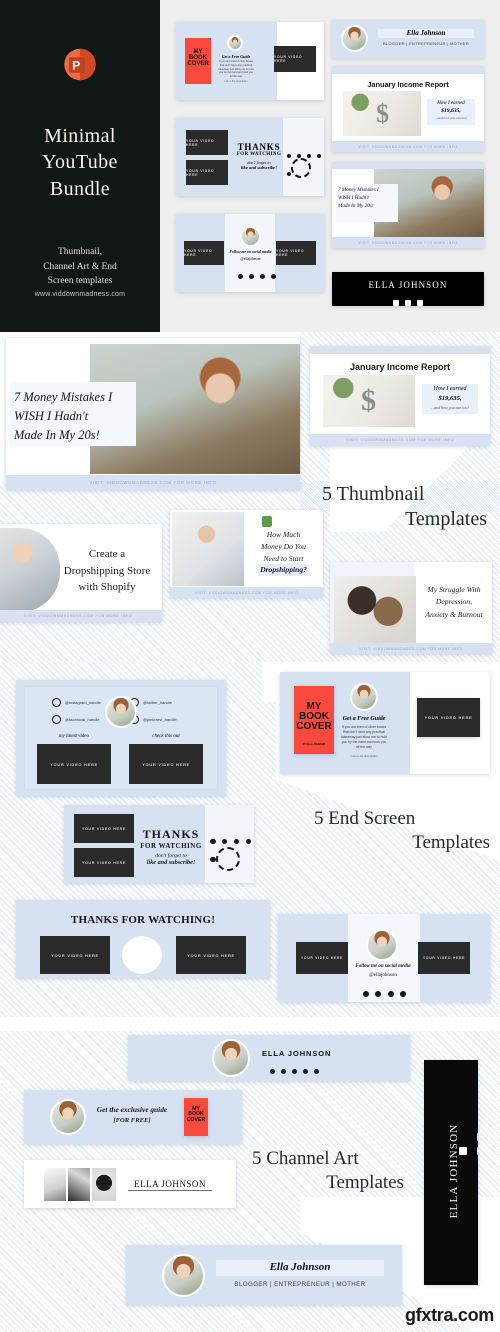 The image size is (500, 1332). I want to click on powerpoint-icon: P, so click(80, 64).